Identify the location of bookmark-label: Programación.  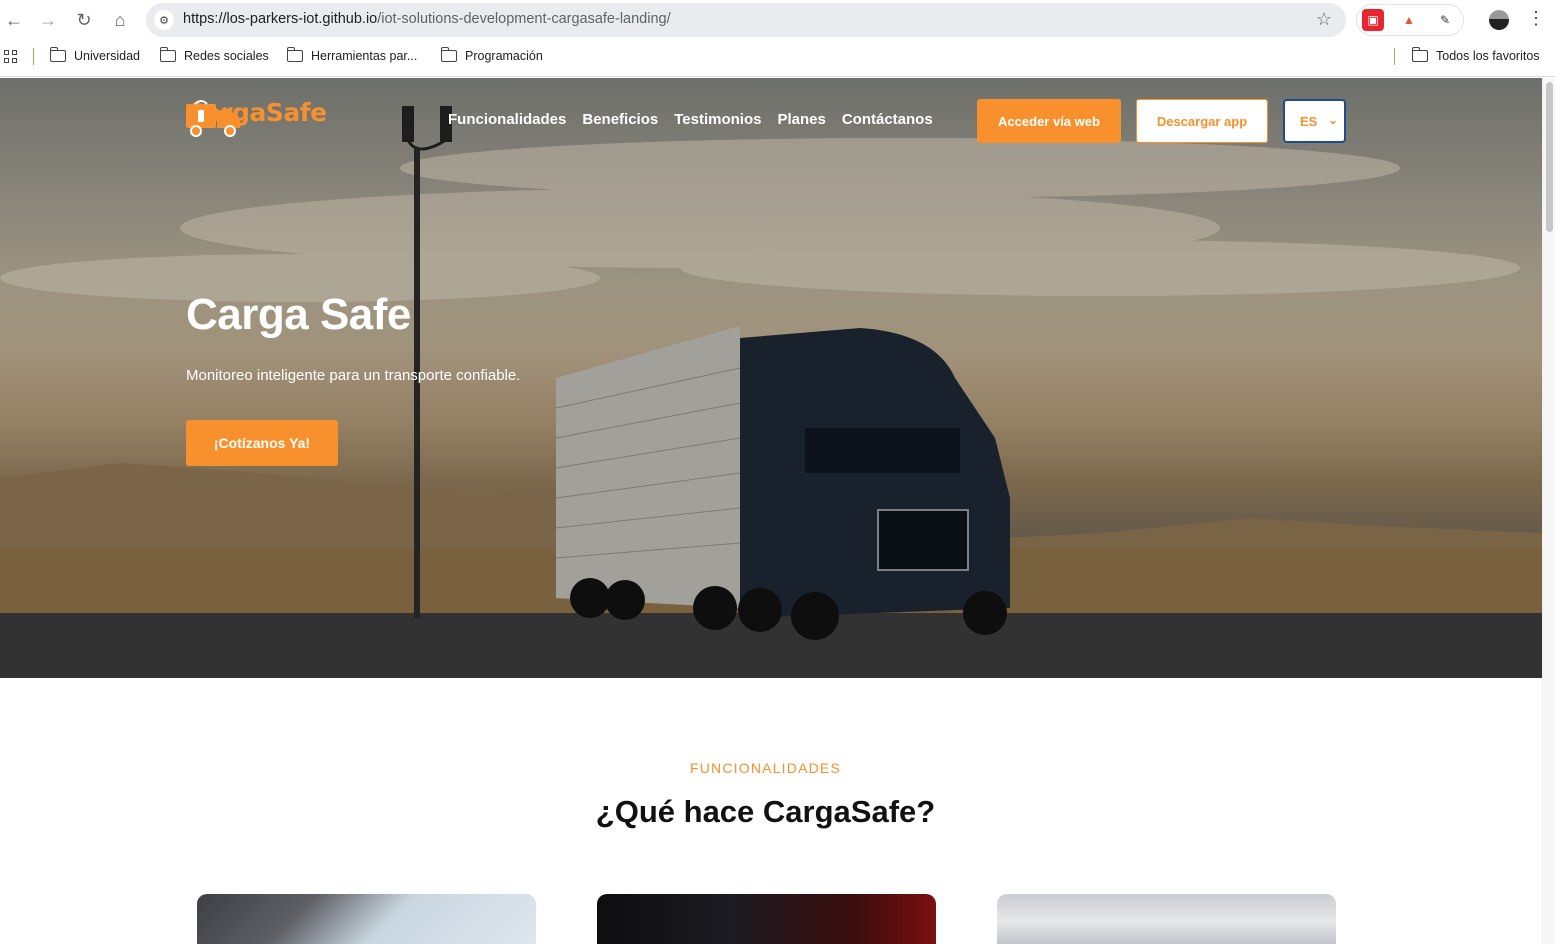
(504, 56).